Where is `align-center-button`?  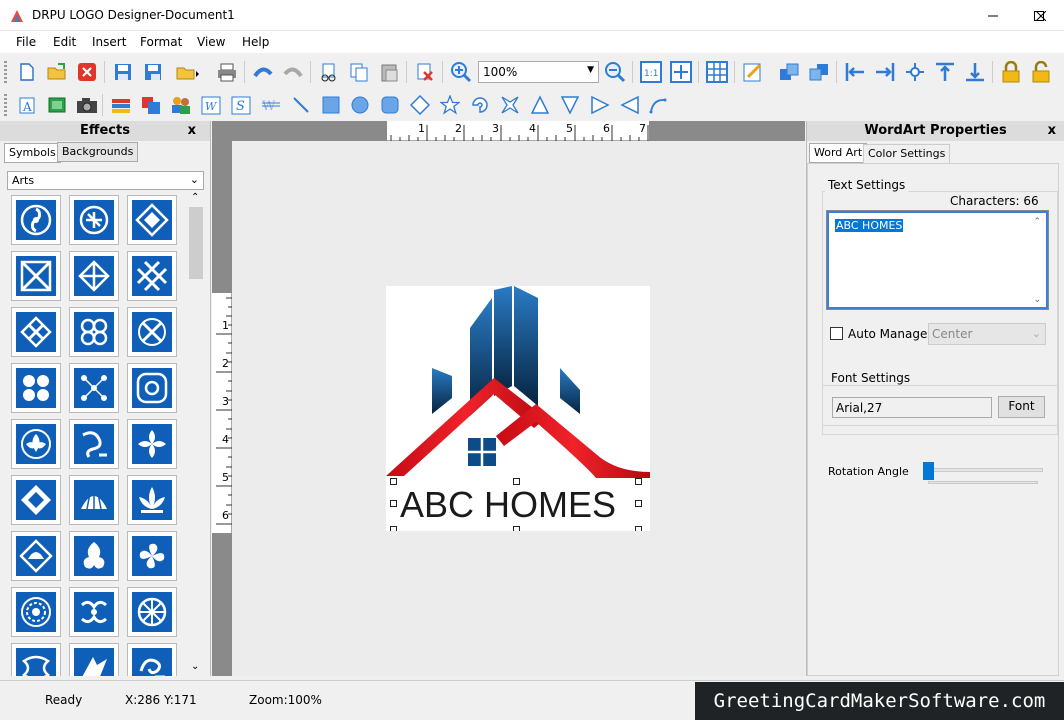
align-center-button is located at coordinates (915, 72).